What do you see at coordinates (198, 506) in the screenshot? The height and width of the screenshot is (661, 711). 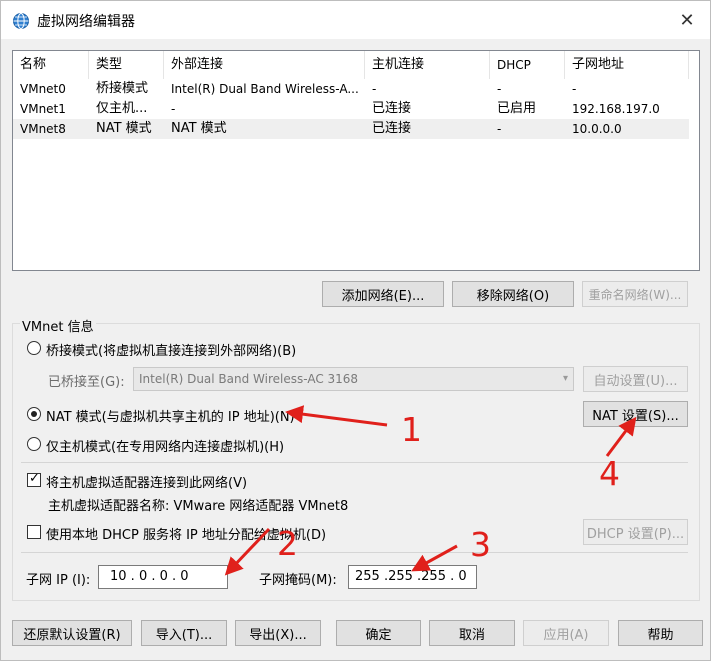 I see `adapter-name-text: 主机虚拟适配器名称: VMware 网络适配器 VMnet8` at bounding box center [198, 506].